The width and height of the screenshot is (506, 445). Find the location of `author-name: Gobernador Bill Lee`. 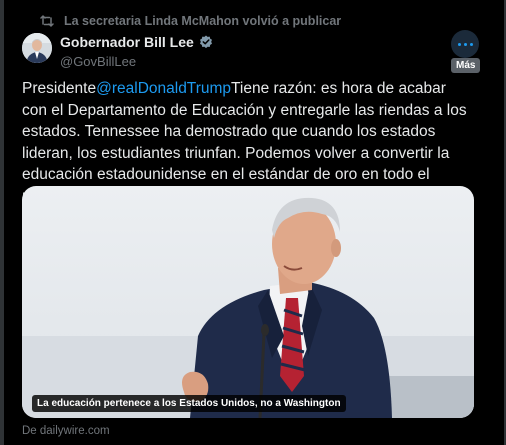

author-name: Gobernador Bill Lee is located at coordinates (127, 42).